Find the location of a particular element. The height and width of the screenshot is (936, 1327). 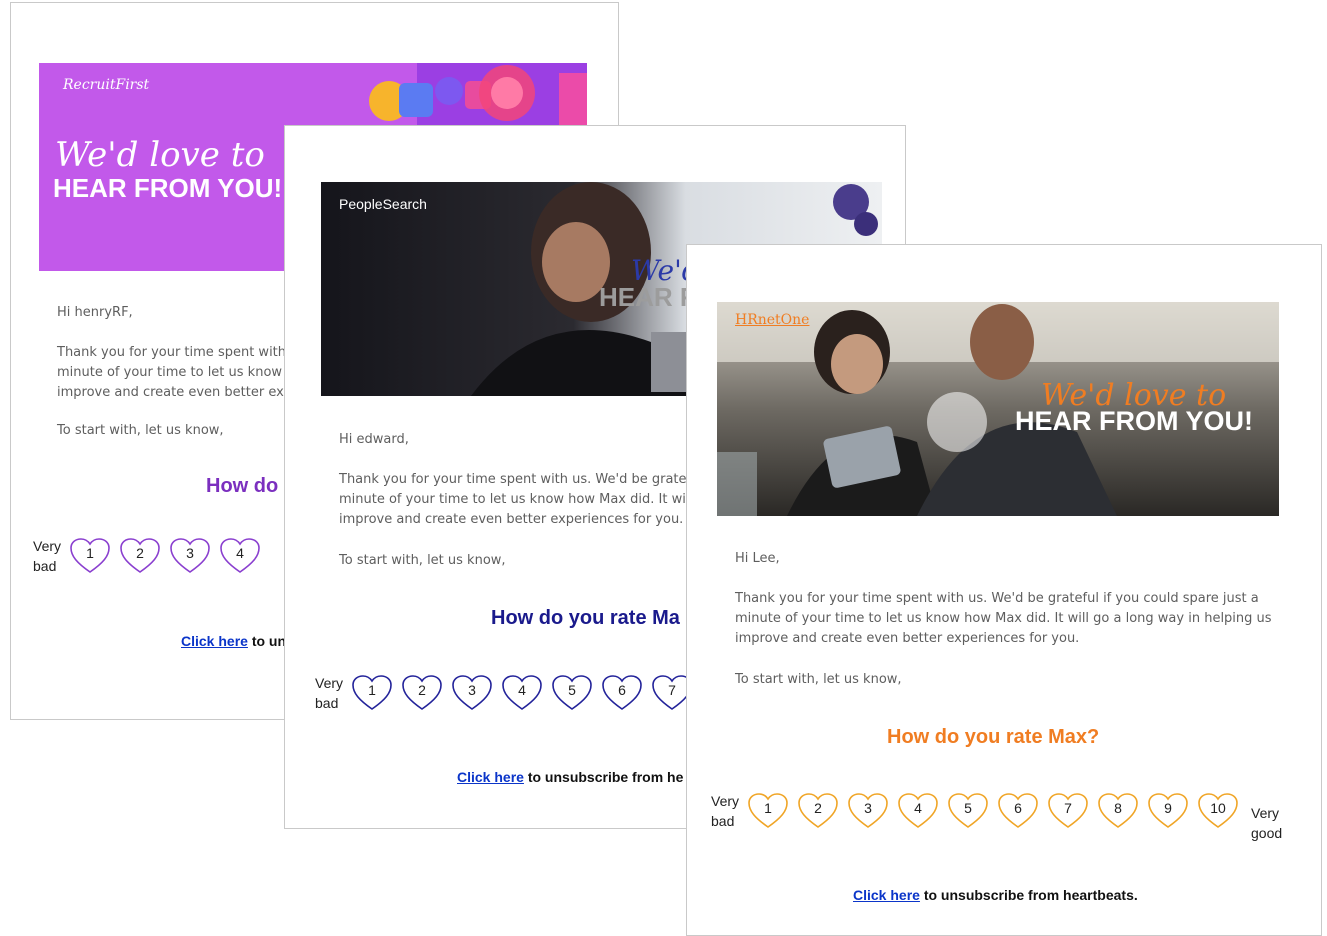

rating-number: 10 is located at coordinates (1218, 808).